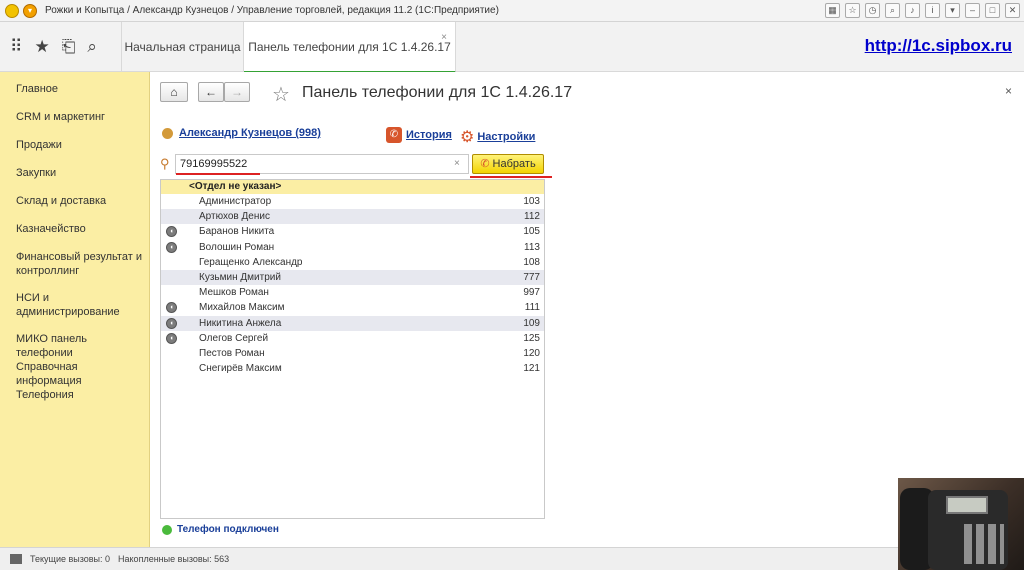  I want to click on connected-dot-icon, so click(167, 529).